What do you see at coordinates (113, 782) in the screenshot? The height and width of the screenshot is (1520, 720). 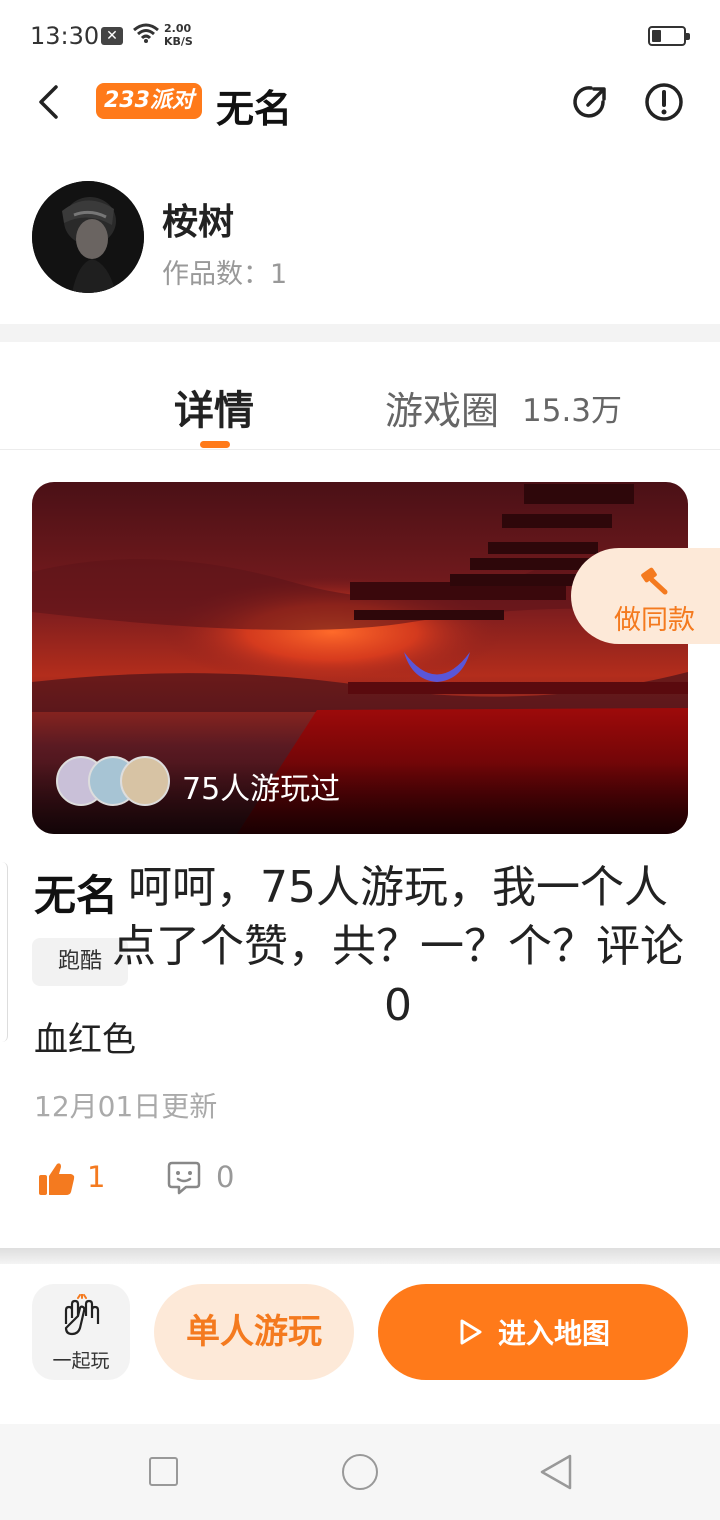 I see `player-avatars` at bounding box center [113, 782].